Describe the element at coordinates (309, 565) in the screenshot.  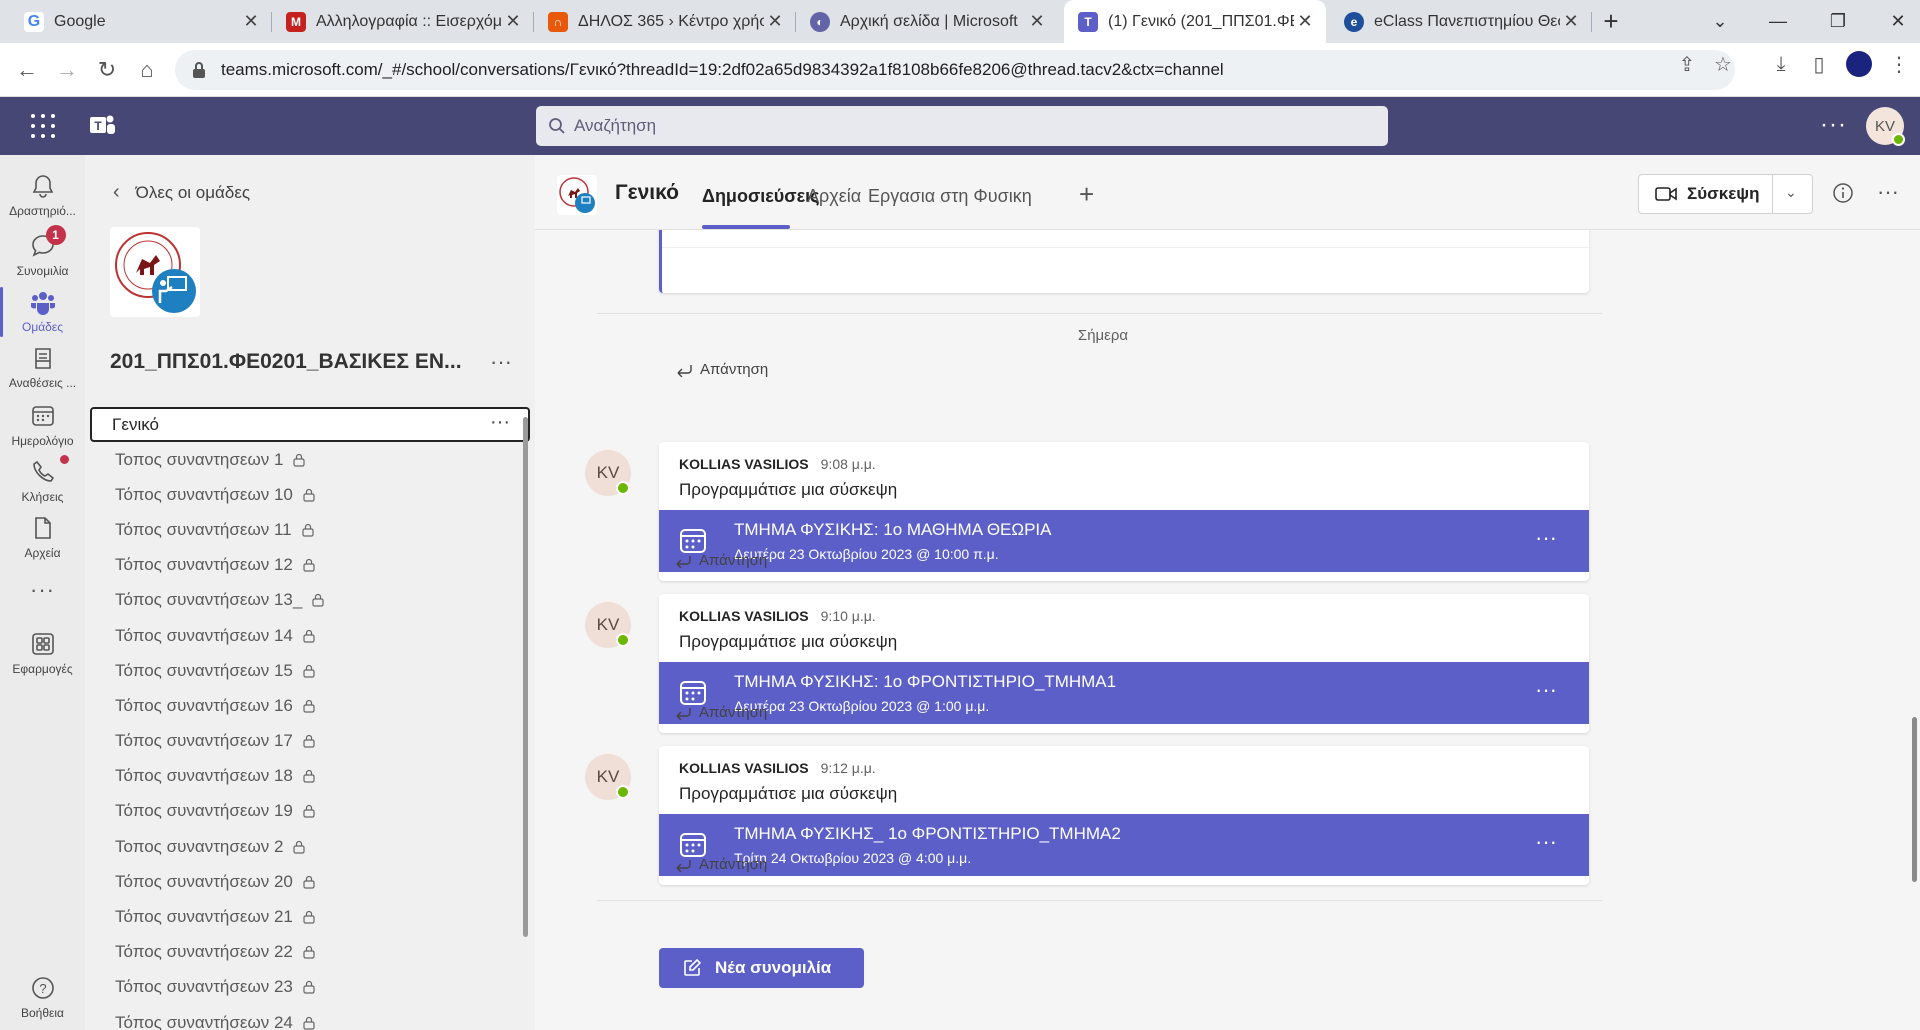
I see `lock-icon` at that location.